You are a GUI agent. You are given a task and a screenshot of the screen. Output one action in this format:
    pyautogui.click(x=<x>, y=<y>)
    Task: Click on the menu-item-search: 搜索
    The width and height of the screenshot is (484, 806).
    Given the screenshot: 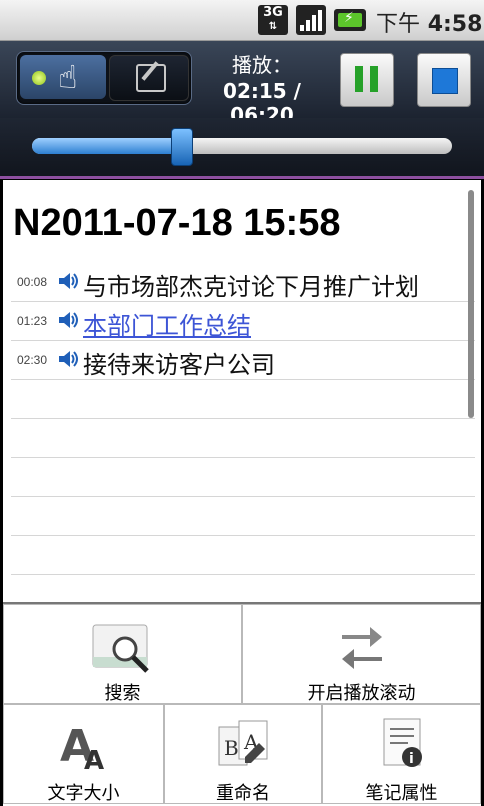 What is the action you would take?
    pyautogui.click(x=122, y=654)
    